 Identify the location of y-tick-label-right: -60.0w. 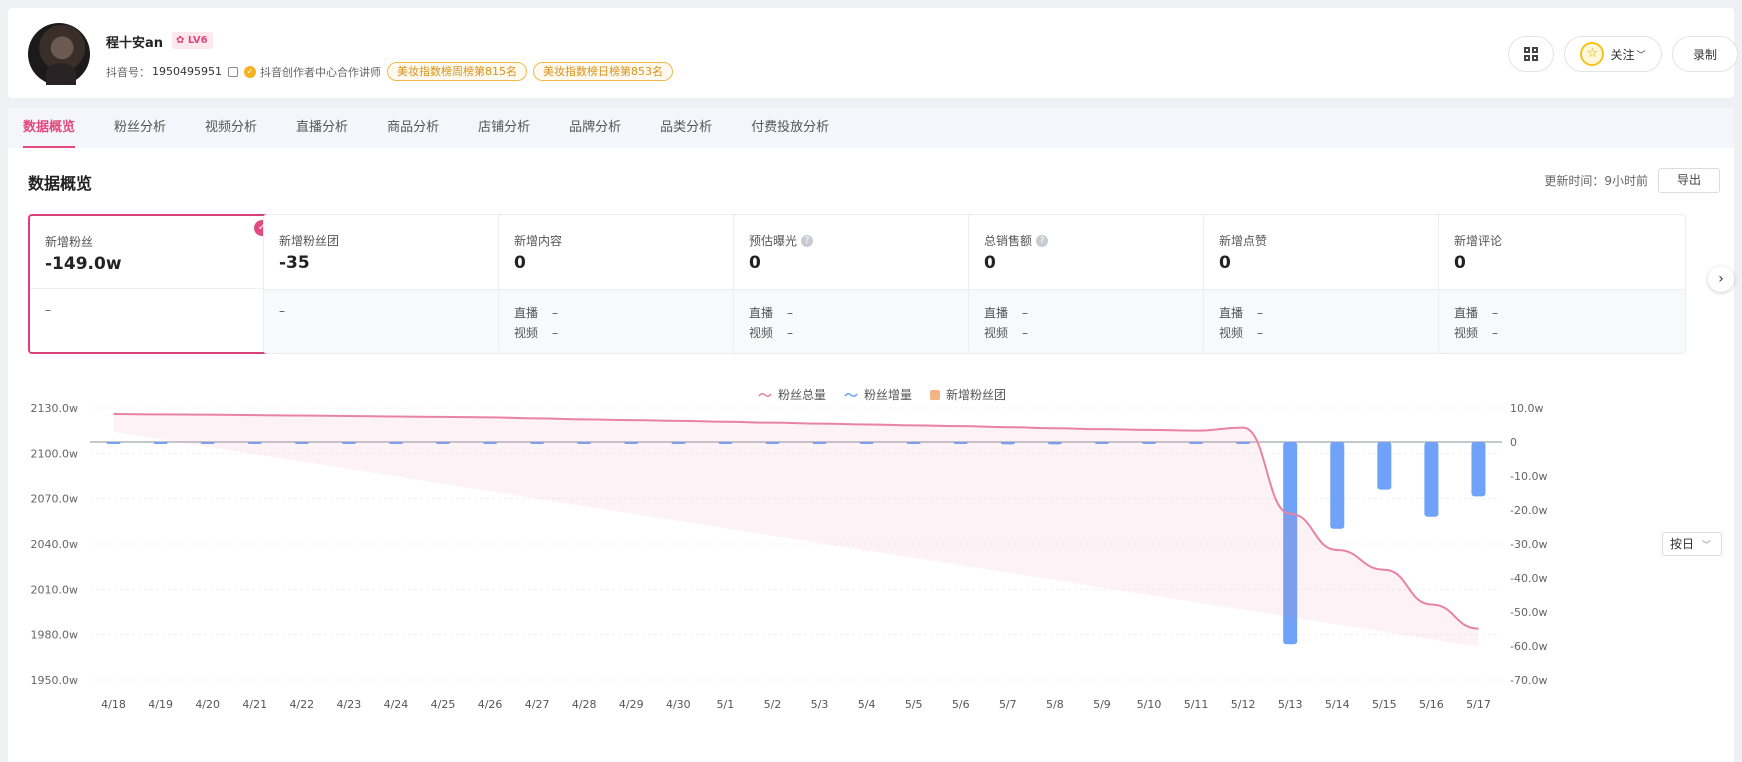
(1528, 646).